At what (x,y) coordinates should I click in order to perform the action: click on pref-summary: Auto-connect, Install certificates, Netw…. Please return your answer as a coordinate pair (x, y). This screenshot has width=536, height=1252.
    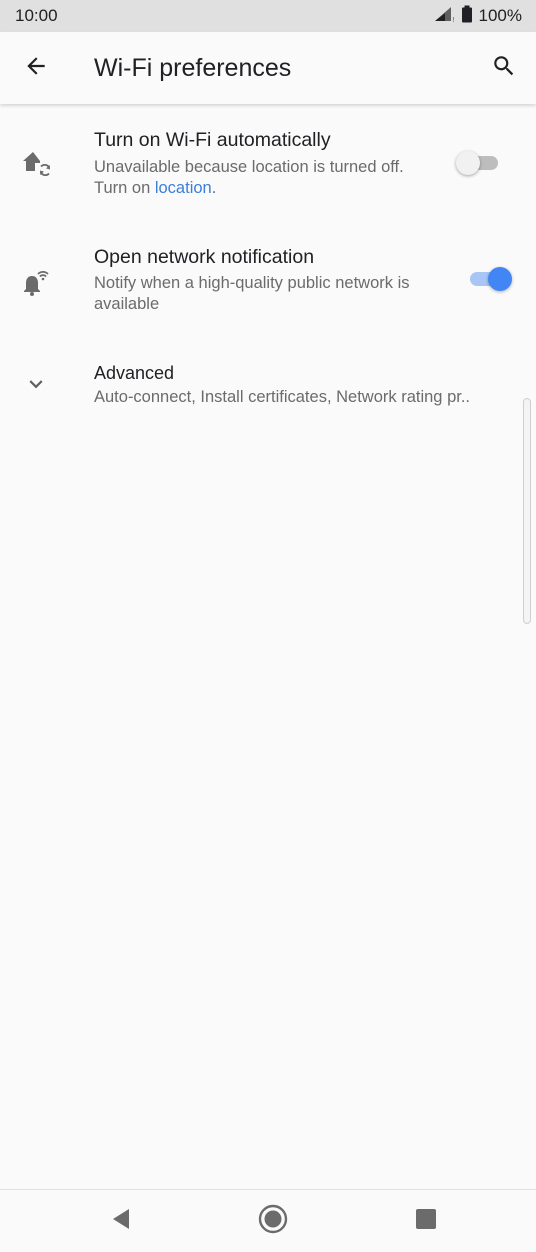
    Looking at the image, I should click on (282, 397).